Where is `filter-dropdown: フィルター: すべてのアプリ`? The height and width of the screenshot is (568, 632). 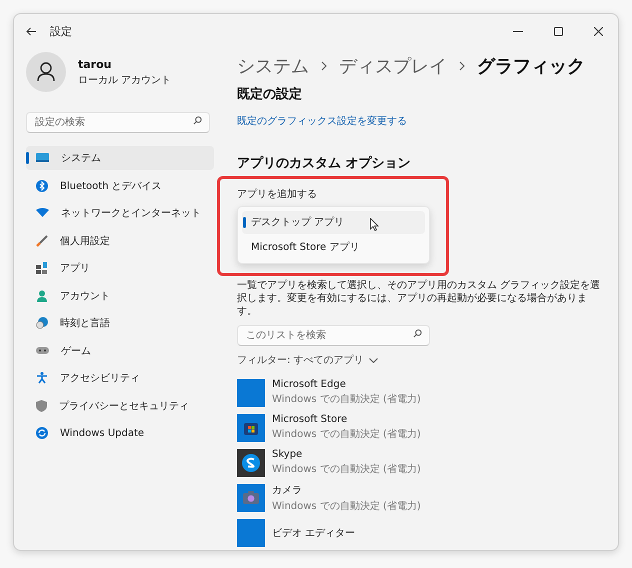 filter-dropdown: フィルター: すべてのアプリ is located at coordinates (307, 360).